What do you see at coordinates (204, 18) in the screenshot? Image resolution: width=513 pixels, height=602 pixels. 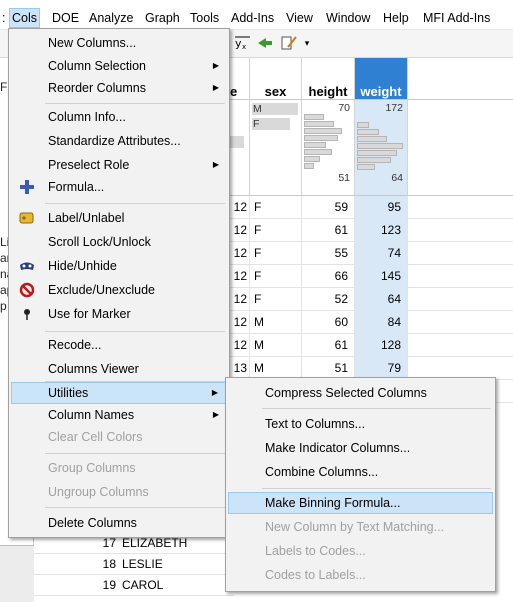 I see `menu-tools: Tools` at bounding box center [204, 18].